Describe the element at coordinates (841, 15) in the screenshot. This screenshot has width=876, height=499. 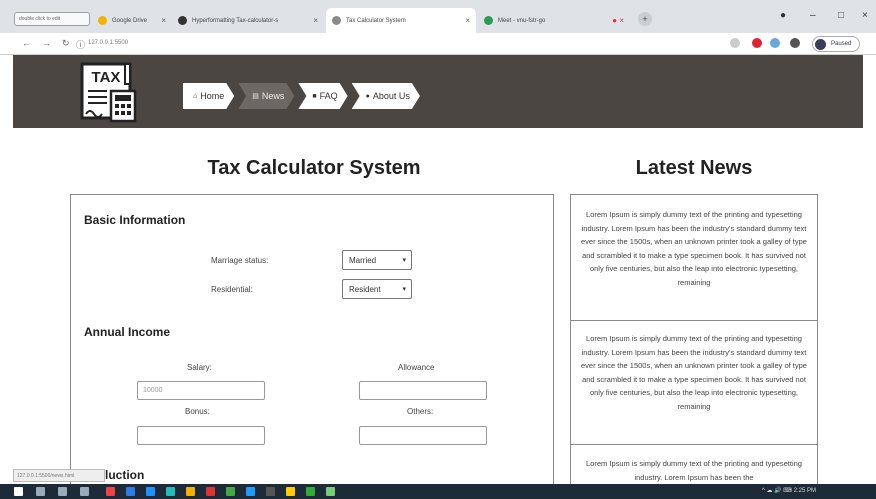
I see `maximize-button: □` at that location.